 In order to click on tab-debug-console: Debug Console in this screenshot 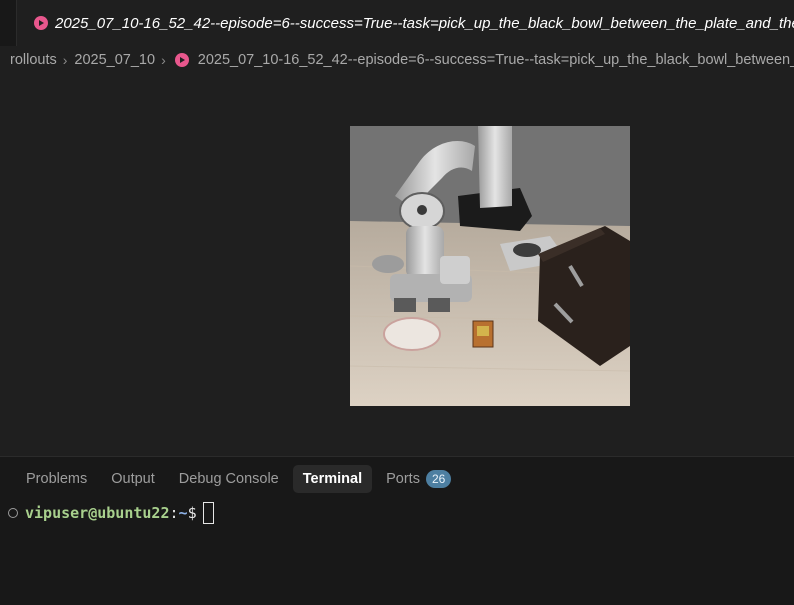, I will do `click(229, 479)`.